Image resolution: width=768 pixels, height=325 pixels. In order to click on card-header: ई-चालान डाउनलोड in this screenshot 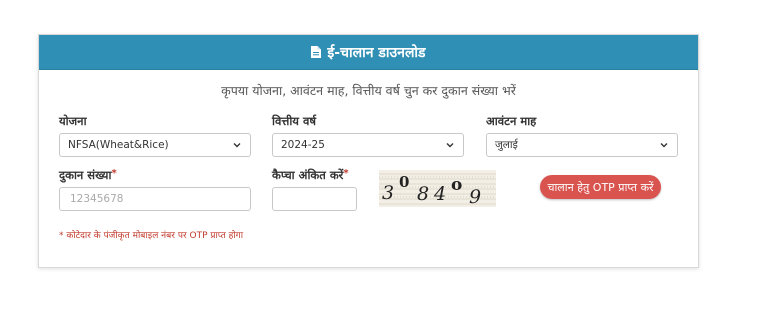, I will do `click(368, 52)`.